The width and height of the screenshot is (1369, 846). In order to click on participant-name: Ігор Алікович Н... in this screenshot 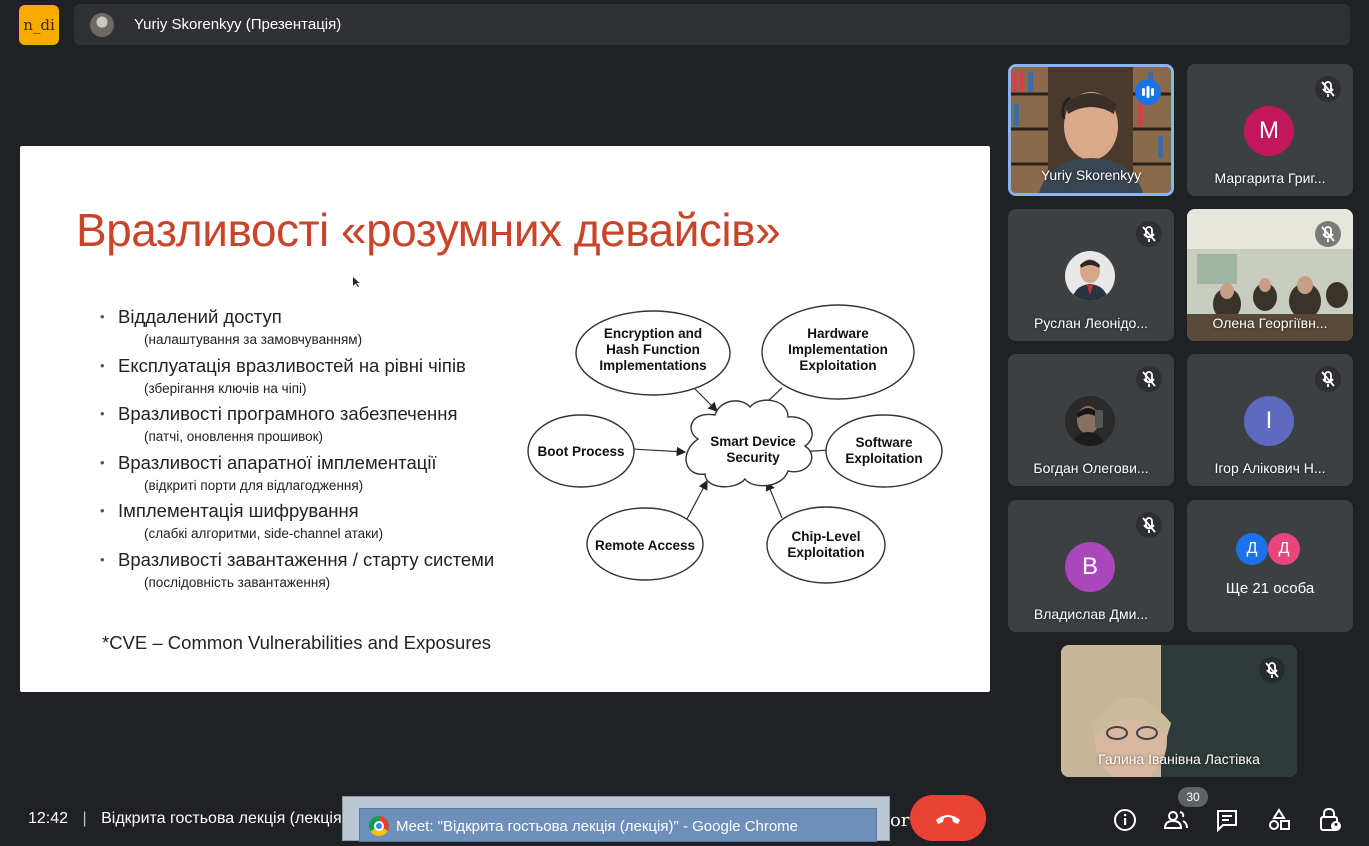, I will do `click(1270, 468)`.